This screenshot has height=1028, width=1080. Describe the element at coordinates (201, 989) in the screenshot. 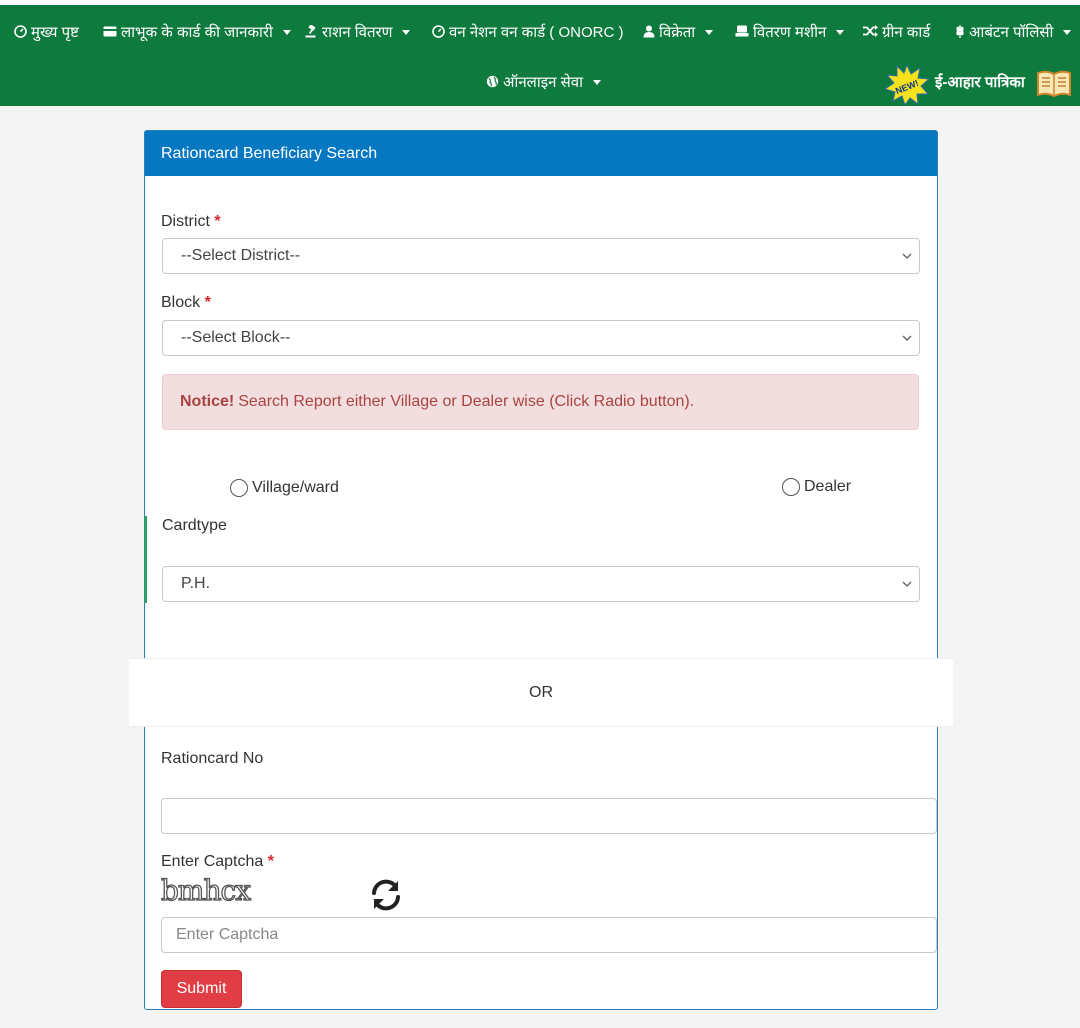

I see `submit-button: Submit` at that location.